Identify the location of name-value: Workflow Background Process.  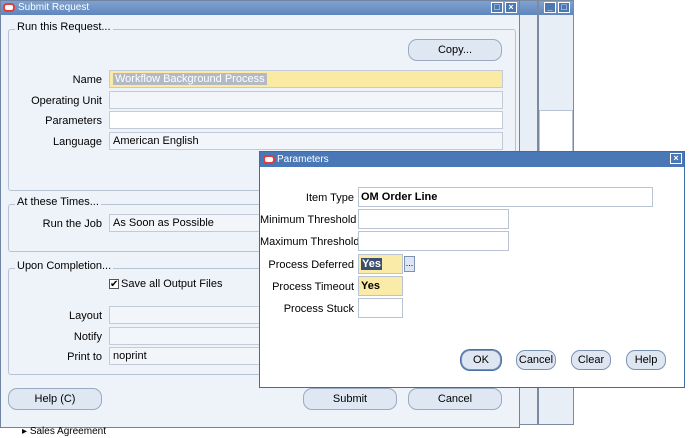
(190, 79).